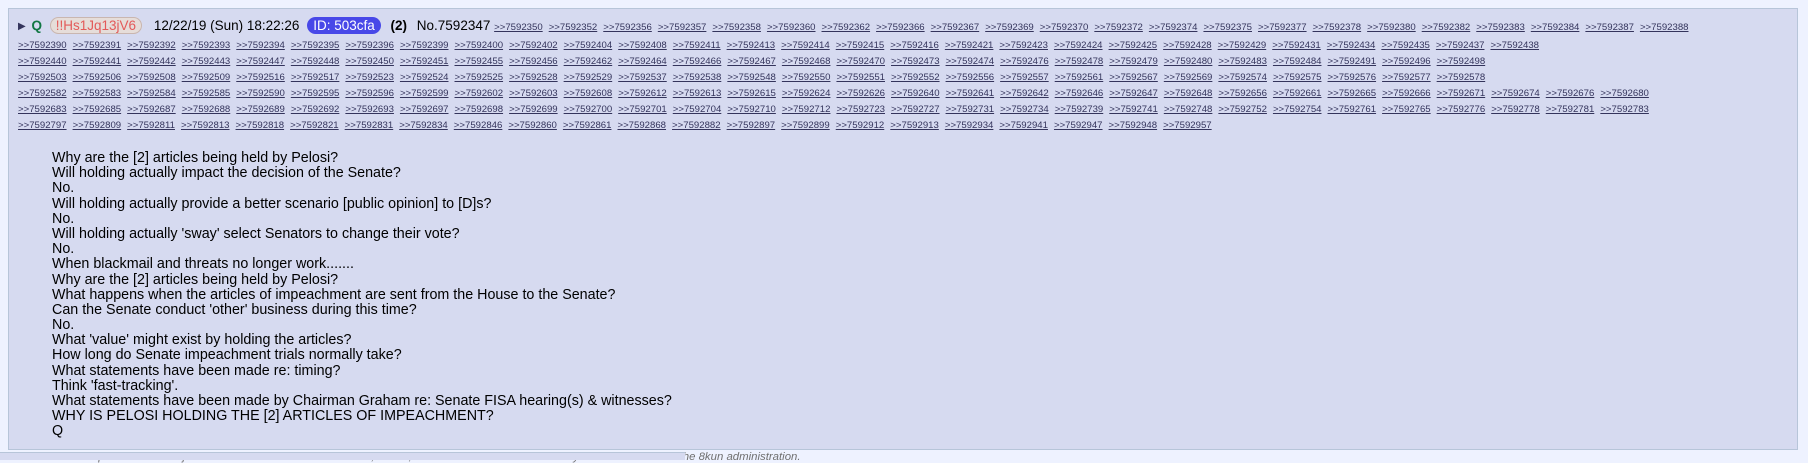 The width and height of the screenshot is (1808, 463). I want to click on backlink: >>7592552, so click(915, 77).